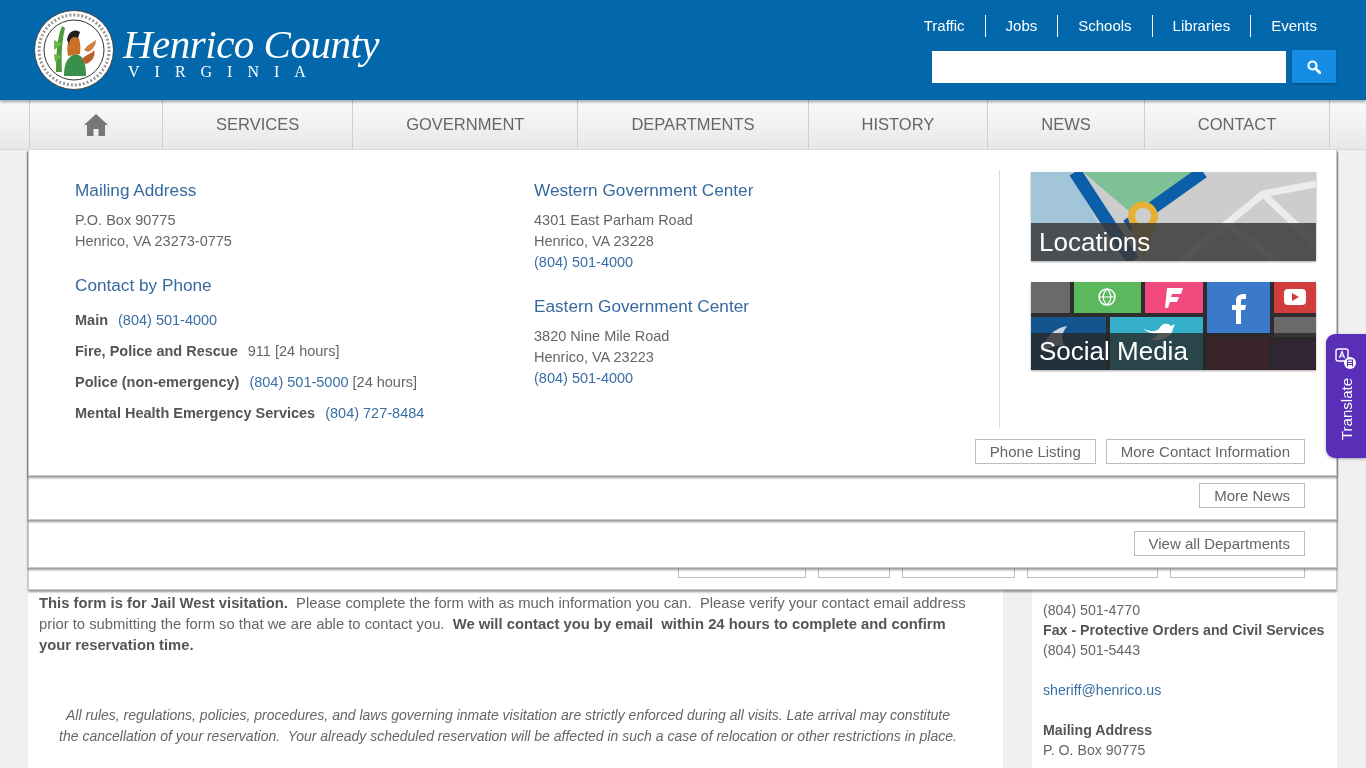 The width and height of the screenshot is (1366, 768). Describe the element at coordinates (96, 124) in the screenshot. I see `home-icon` at that location.